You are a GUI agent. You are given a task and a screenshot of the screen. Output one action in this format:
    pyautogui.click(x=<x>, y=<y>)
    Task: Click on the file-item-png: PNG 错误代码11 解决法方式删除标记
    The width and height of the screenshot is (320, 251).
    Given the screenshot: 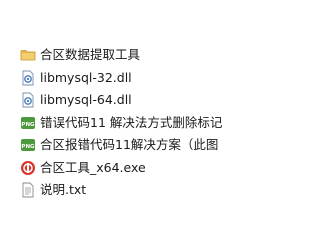 What is the action you would take?
    pyautogui.click(x=135, y=123)
    